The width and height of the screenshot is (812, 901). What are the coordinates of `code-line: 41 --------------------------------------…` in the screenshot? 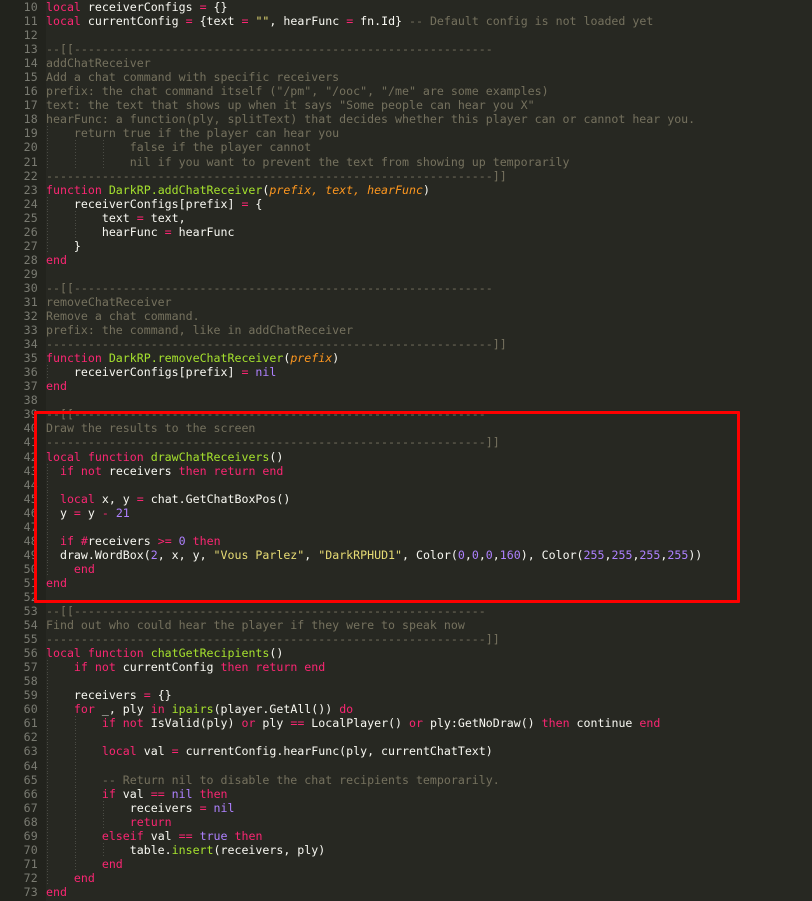 It's located at (406, 442).